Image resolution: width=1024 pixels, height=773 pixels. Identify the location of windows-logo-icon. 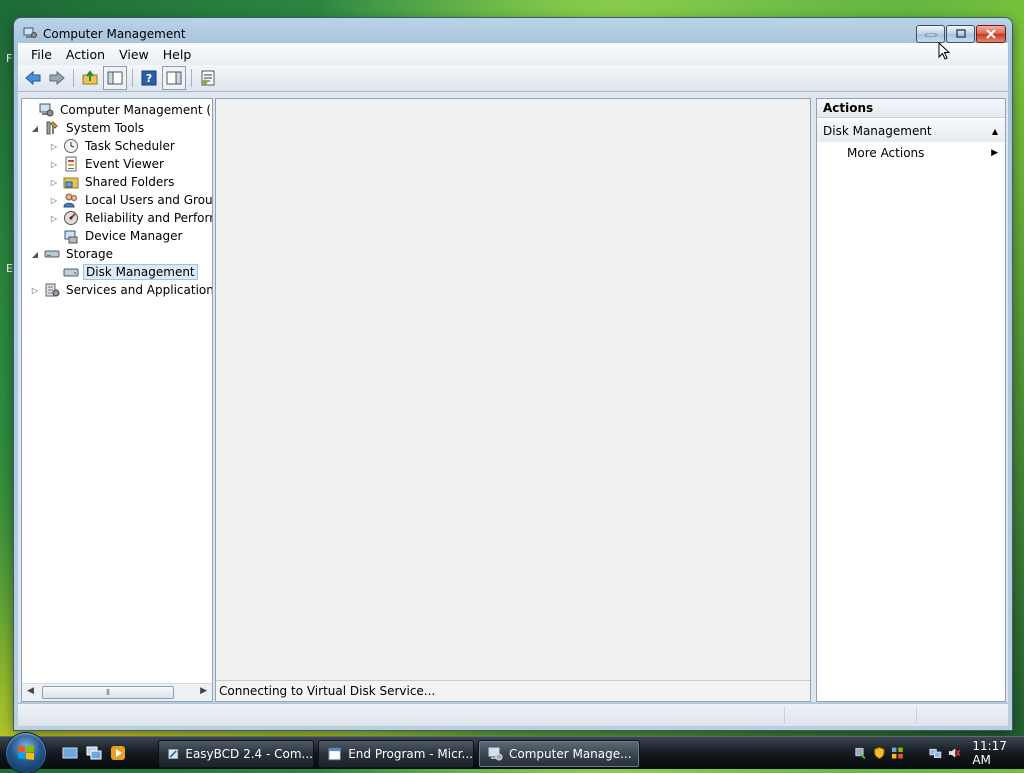
(26, 752).